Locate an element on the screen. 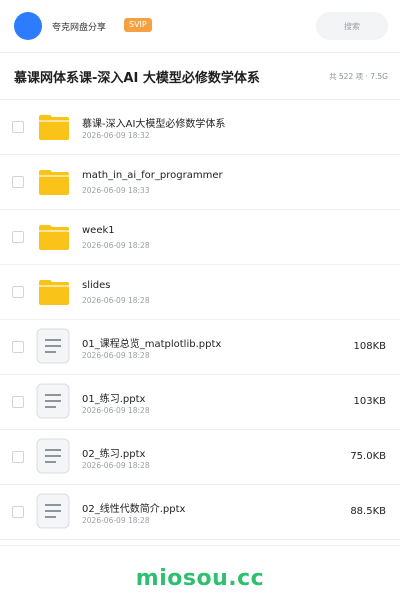  username: 夸克网盘分享 is located at coordinates (79, 28).